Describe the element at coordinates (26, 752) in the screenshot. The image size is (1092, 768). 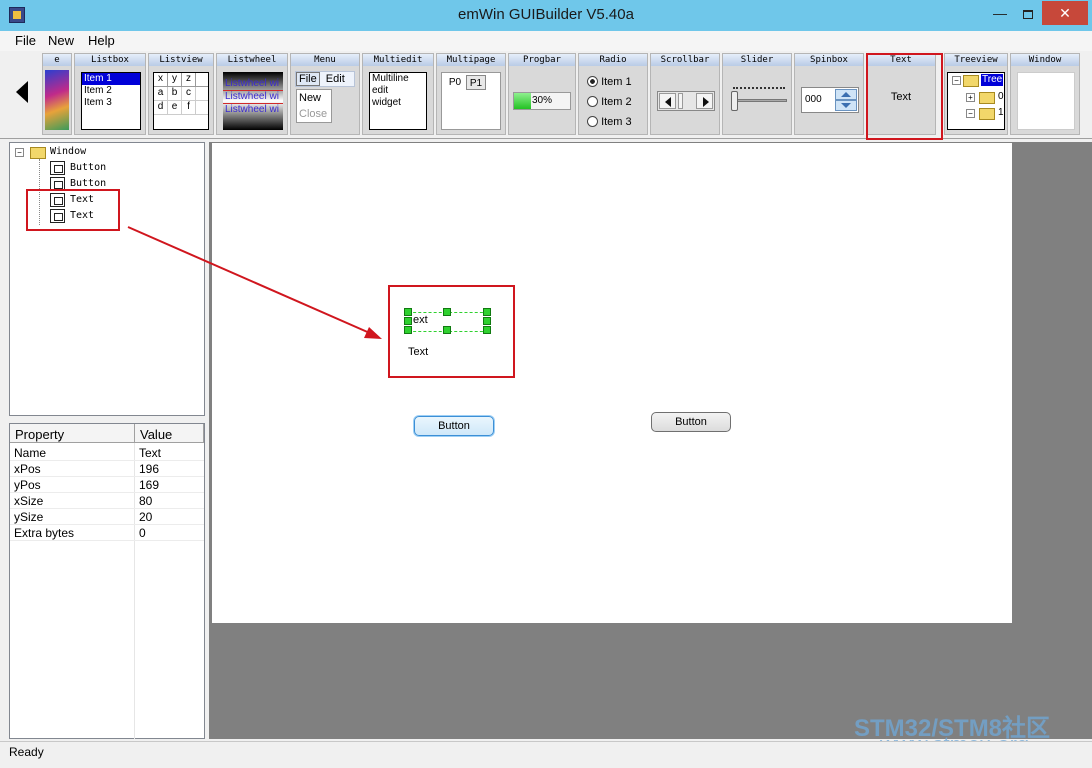
I see `status-text: Ready` at that location.